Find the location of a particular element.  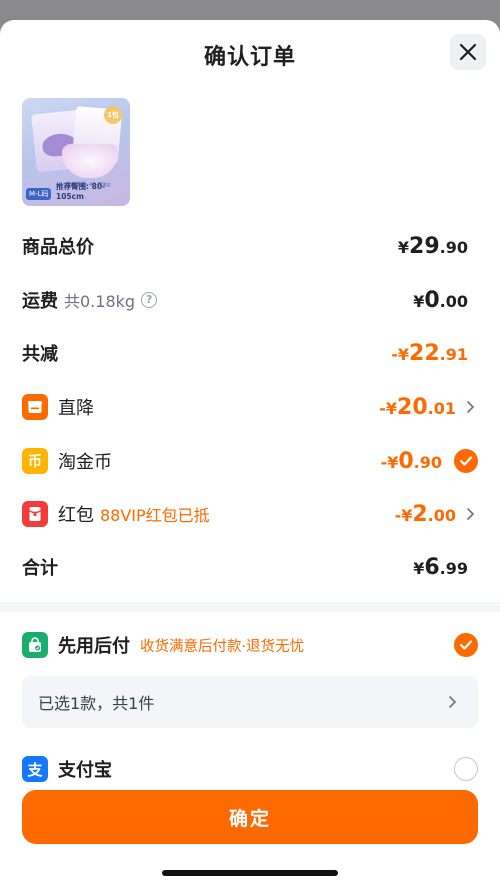

total-price-label: 商品总价 is located at coordinates (58, 247).